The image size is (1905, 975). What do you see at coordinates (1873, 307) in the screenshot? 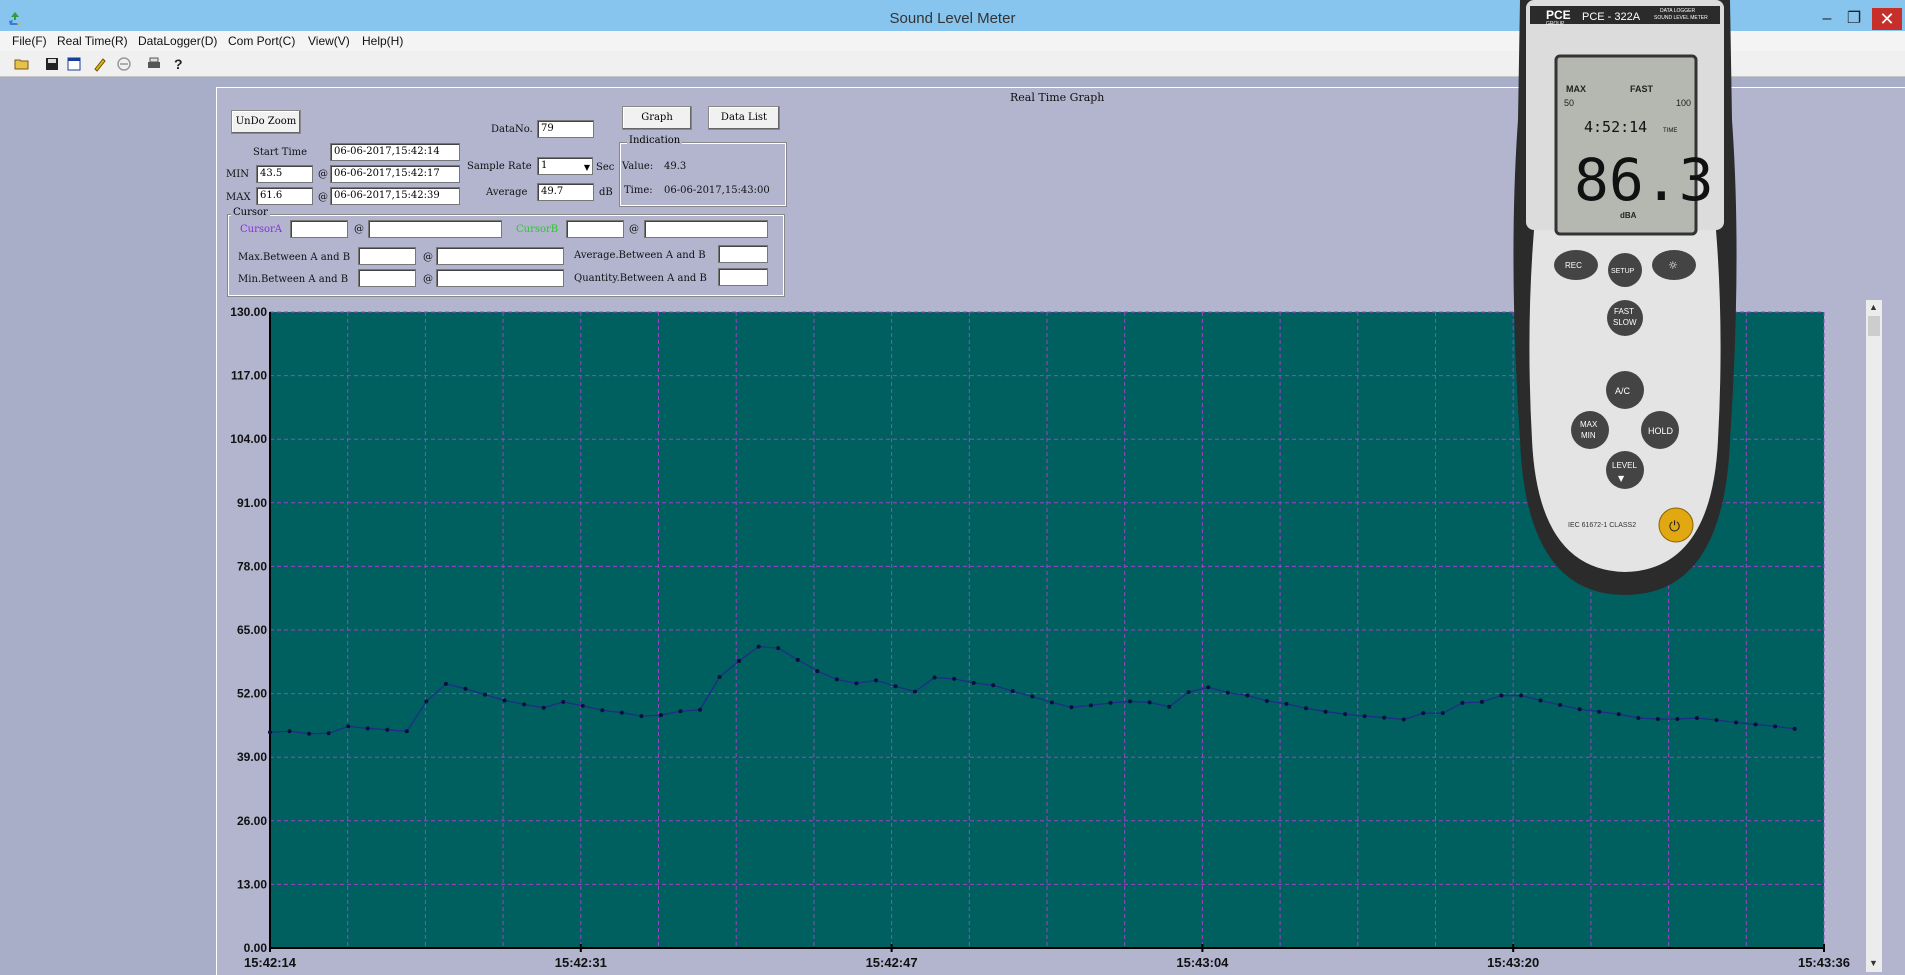
I see `scroll-up-icon: ▲` at bounding box center [1873, 307].